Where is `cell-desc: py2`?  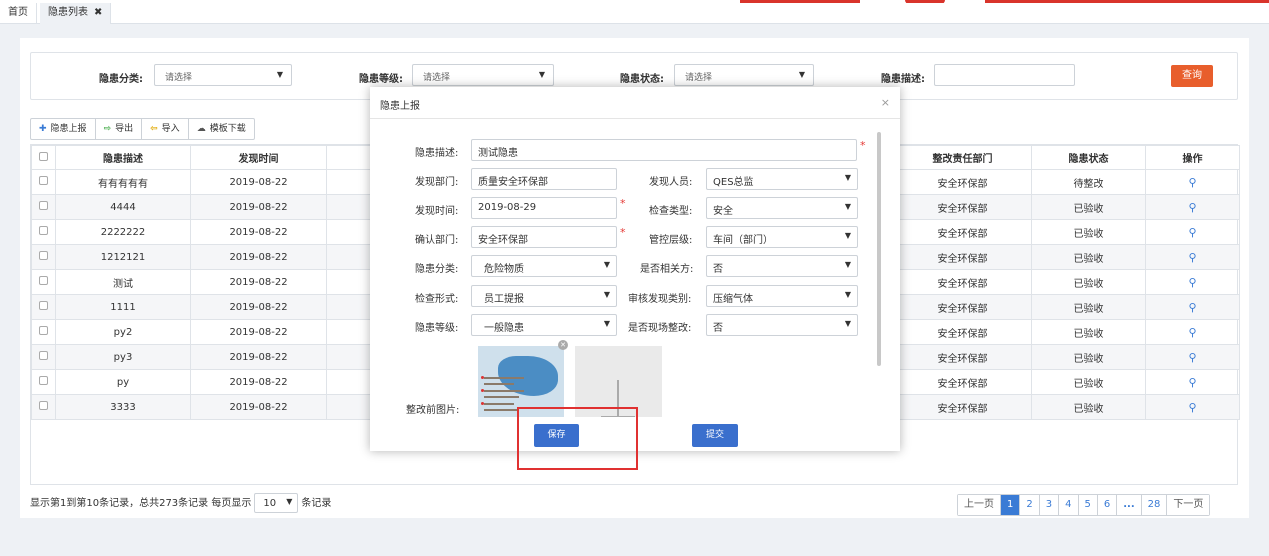 cell-desc: py2 is located at coordinates (123, 332).